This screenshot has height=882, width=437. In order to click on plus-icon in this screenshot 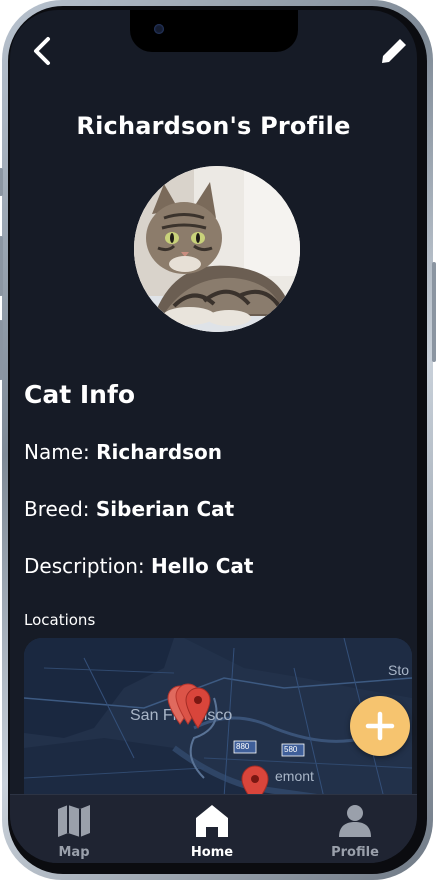, I will do `click(380, 726)`.